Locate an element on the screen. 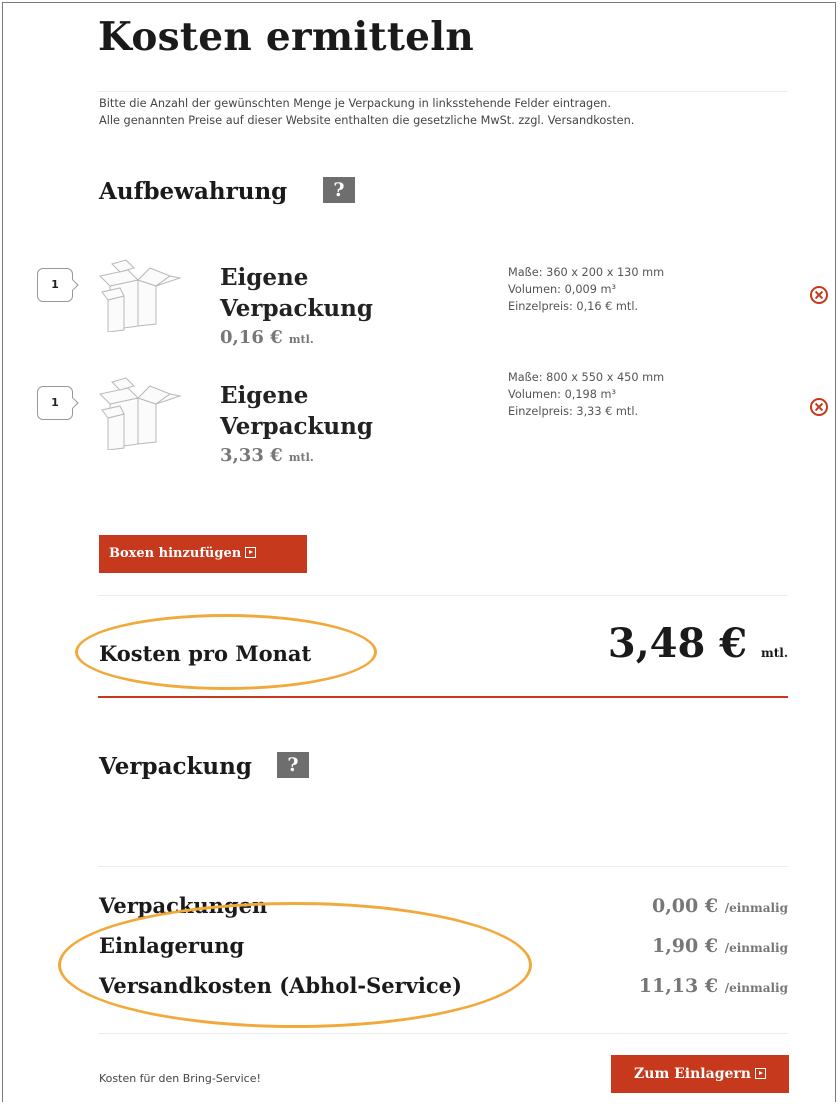 The width and height of the screenshot is (840, 1104). item-unit-price: Einzelpreis: 3,33 € mtl. is located at coordinates (573, 411).